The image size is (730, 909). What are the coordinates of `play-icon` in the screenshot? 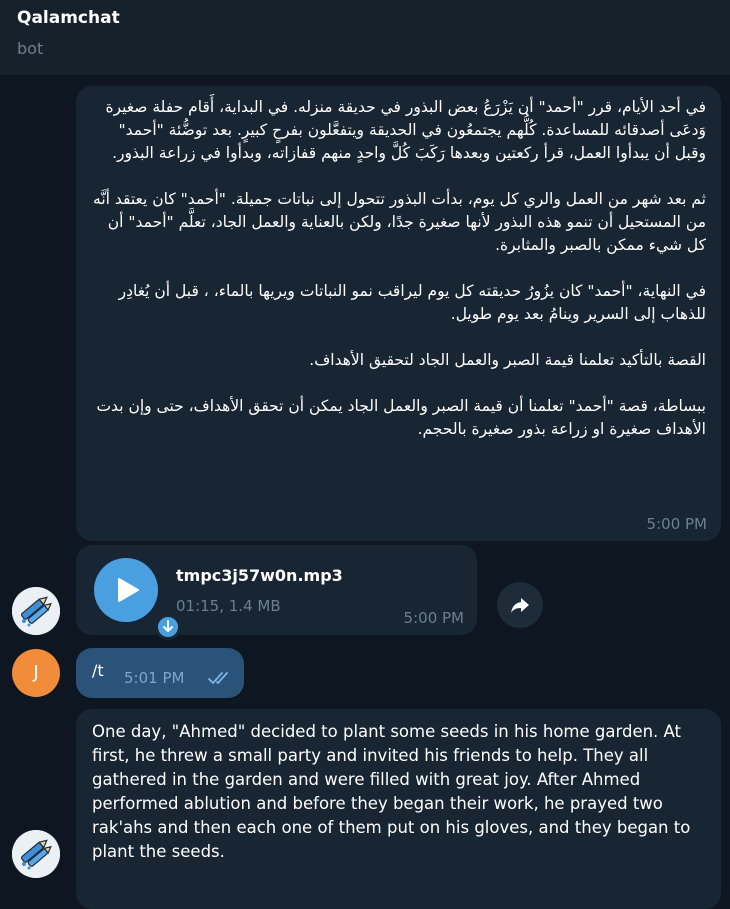 It's located at (128, 590).